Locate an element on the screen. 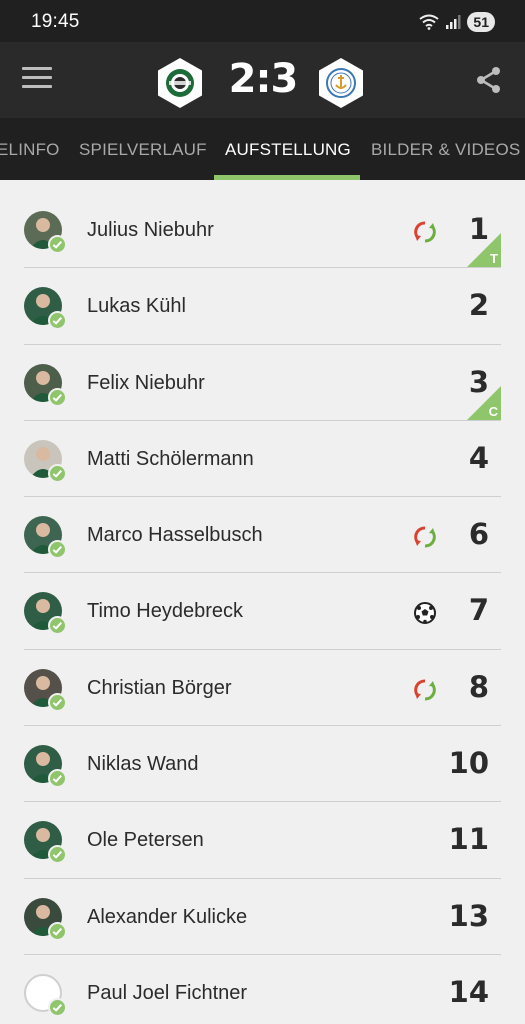  ball-icon is located at coordinates (425, 613).